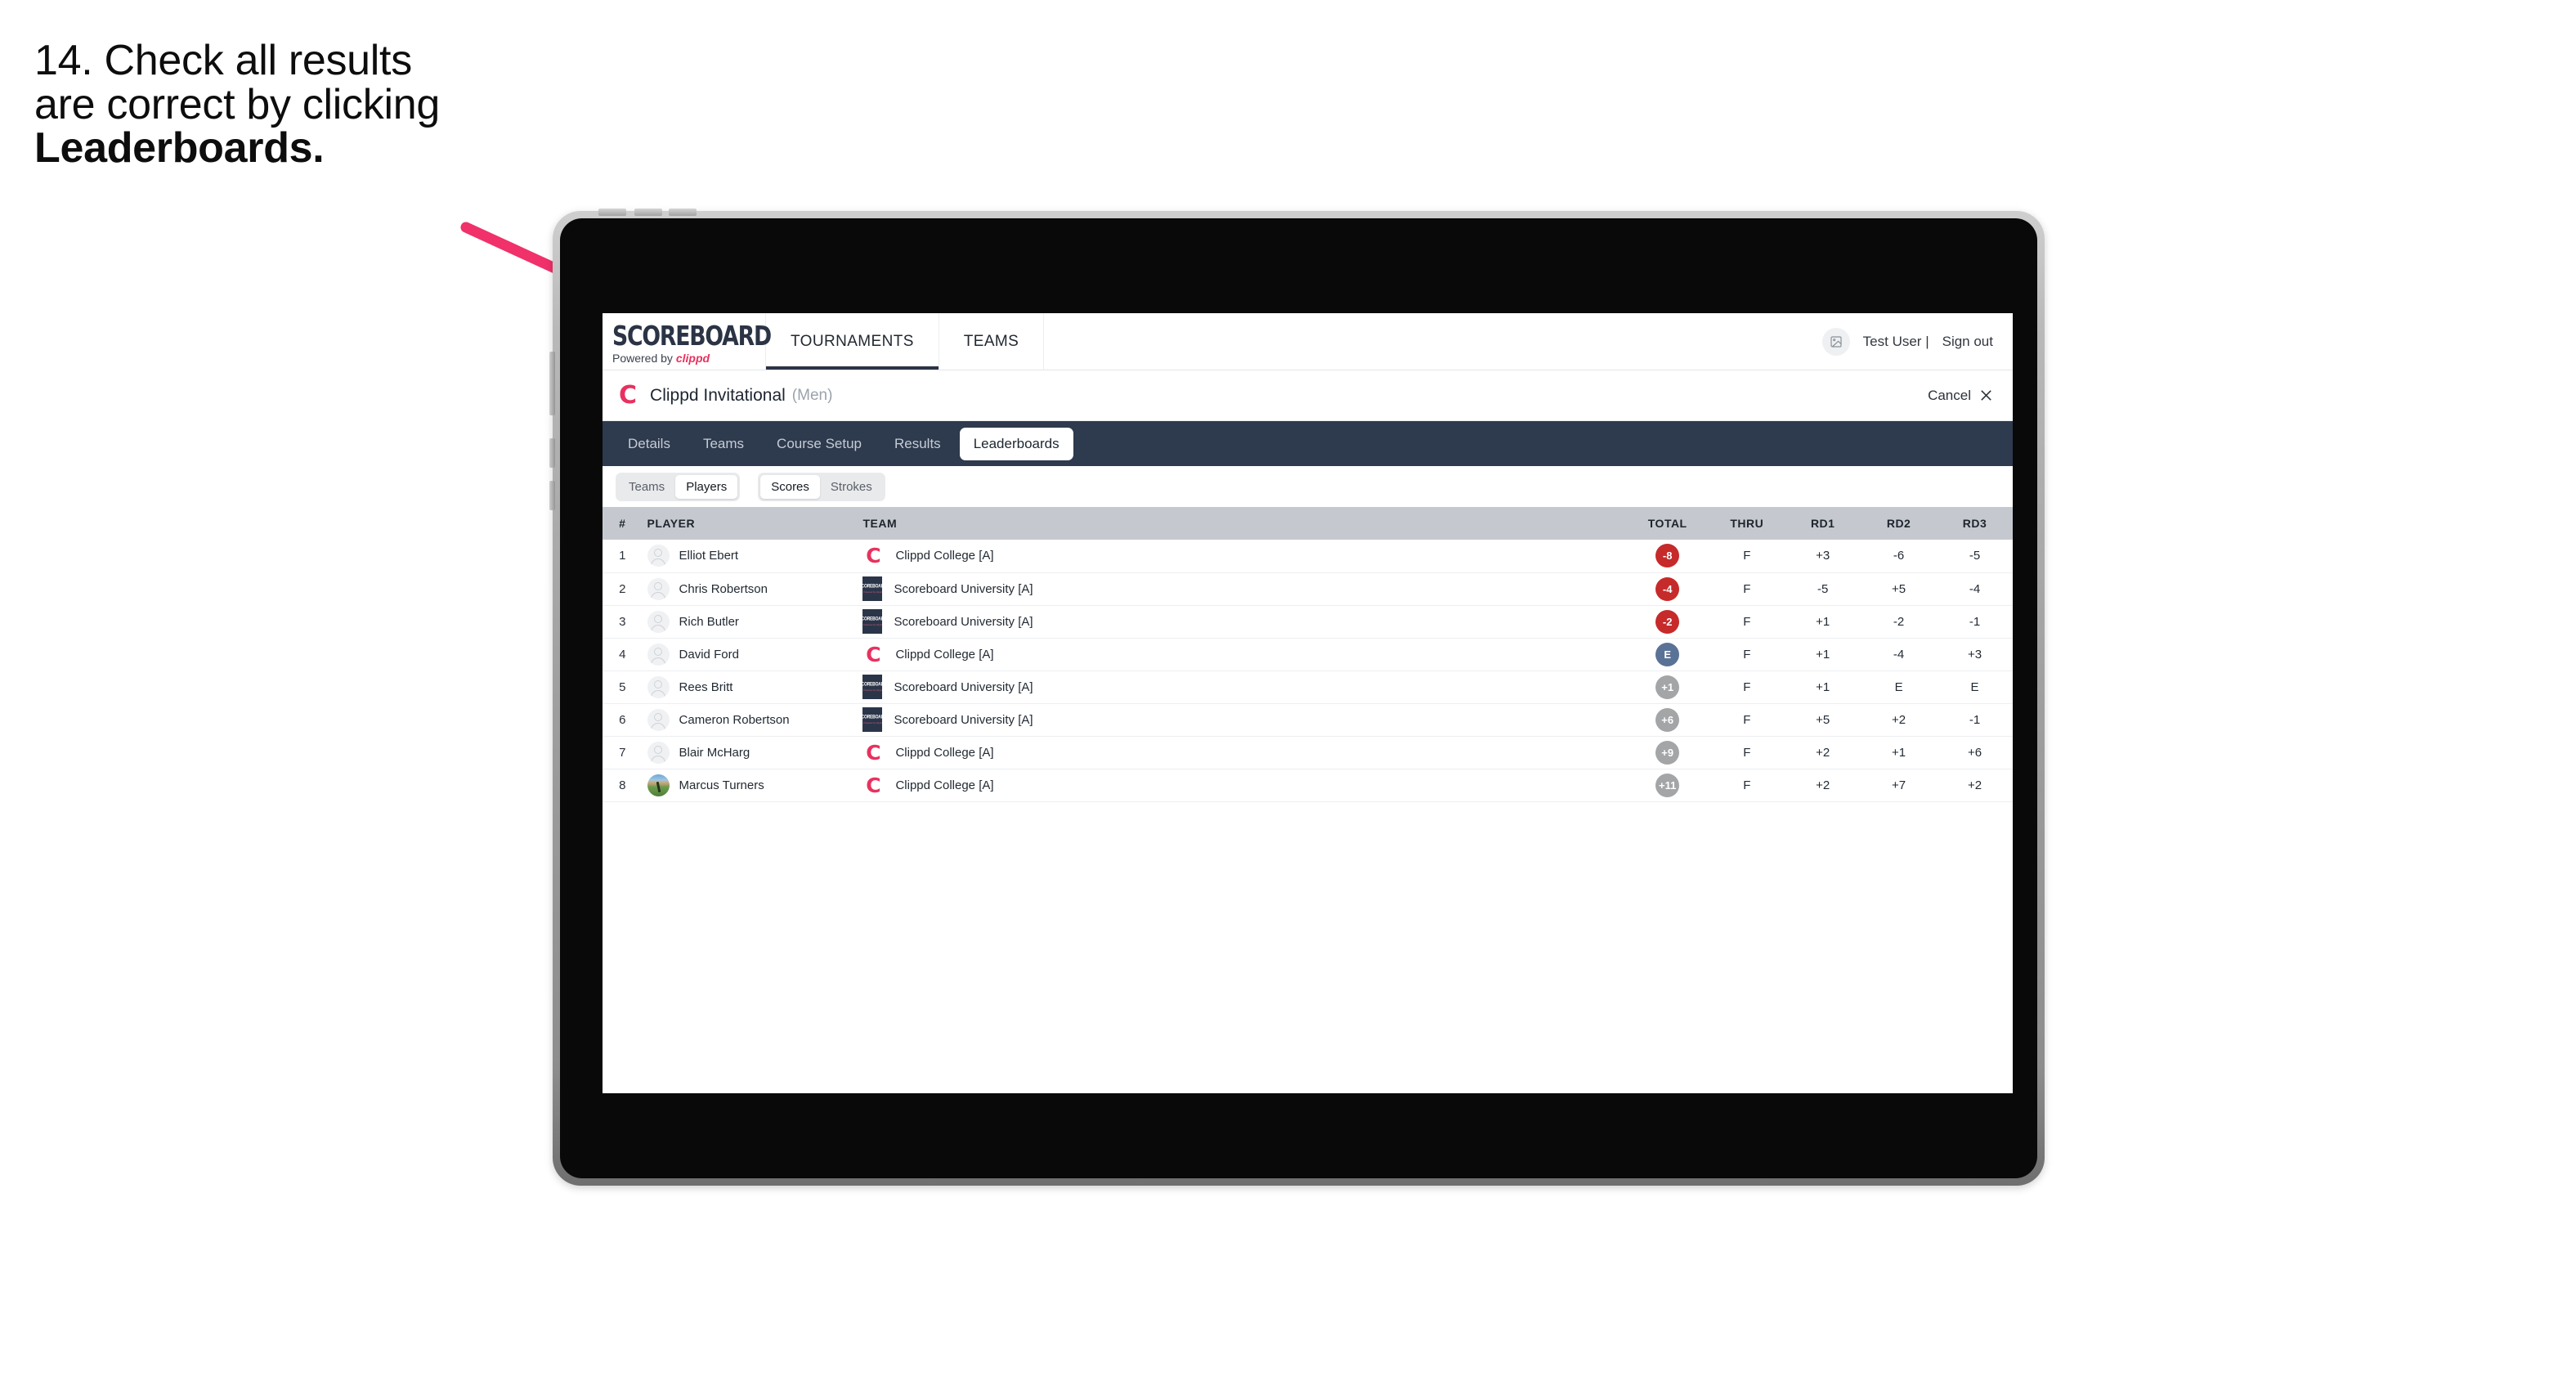  I want to click on segment-option-players-label: Players, so click(707, 486).